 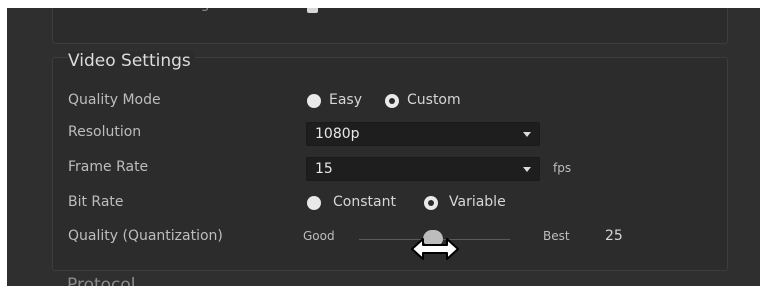 I want to click on quality-best-label: Best, so click(x=556, y=236).